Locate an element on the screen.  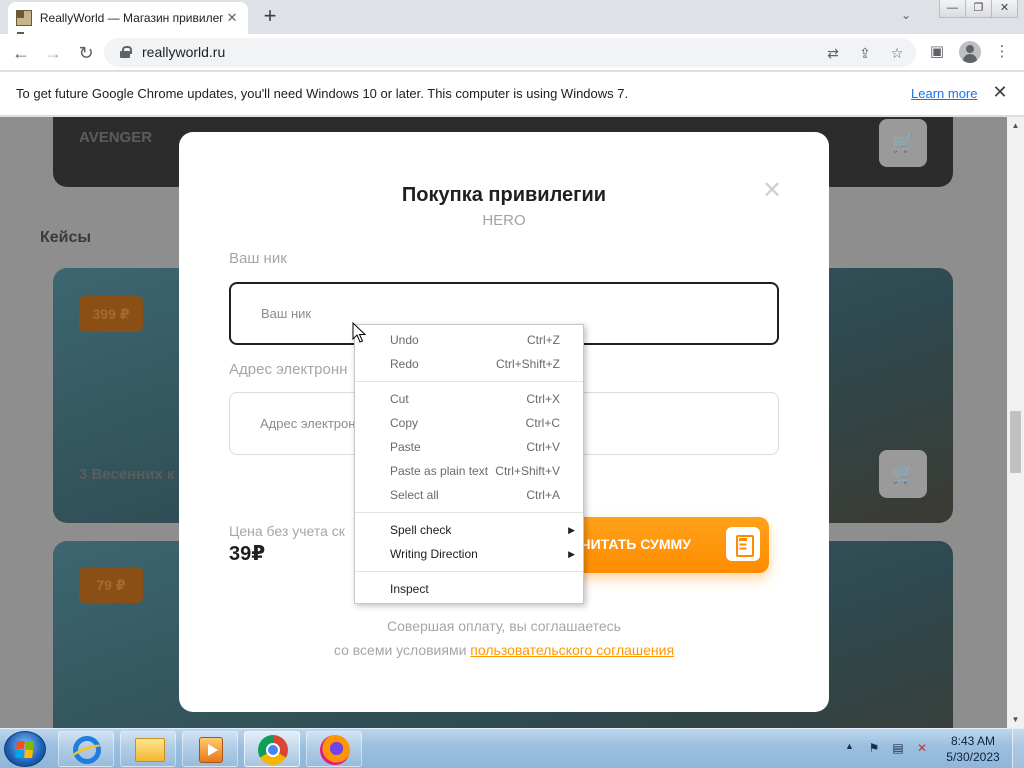
ctx-item-undo: Undo Ctrl+Z is located at coordinates (469, 340).